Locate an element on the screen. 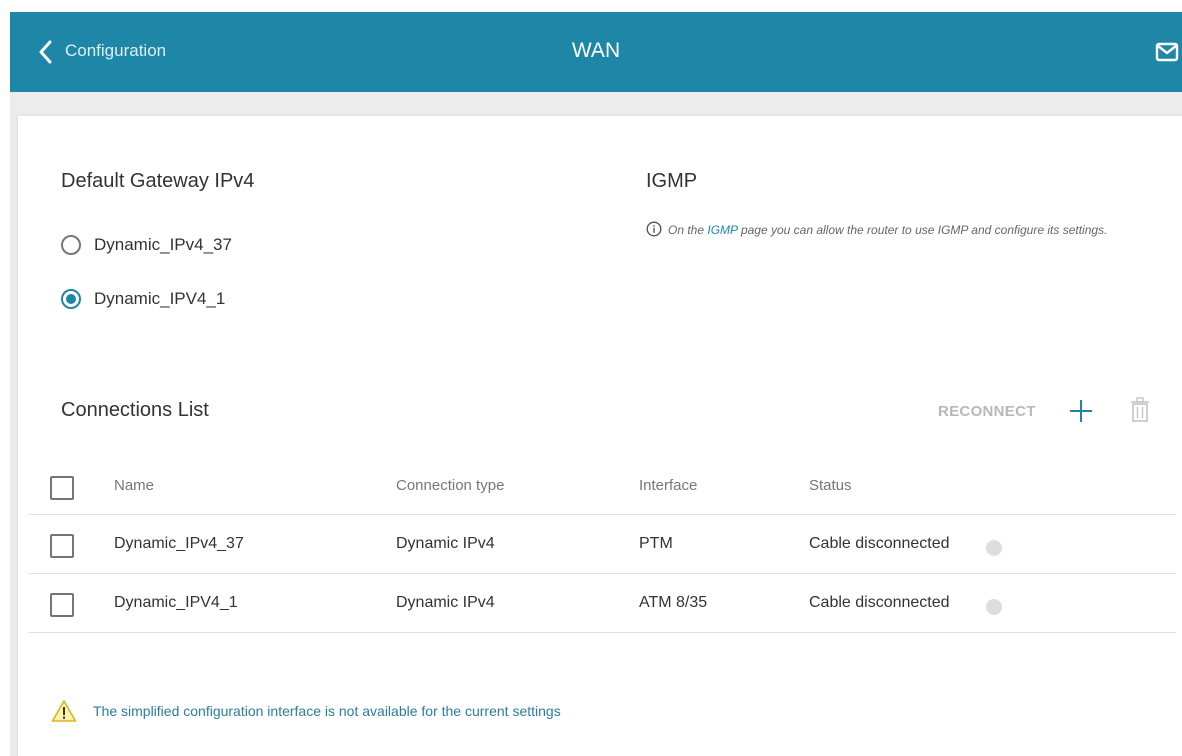 The image size is (1182, 756). gateway-option-label: Dynamic_IPv4_37 is located at coordinates (163, 244).